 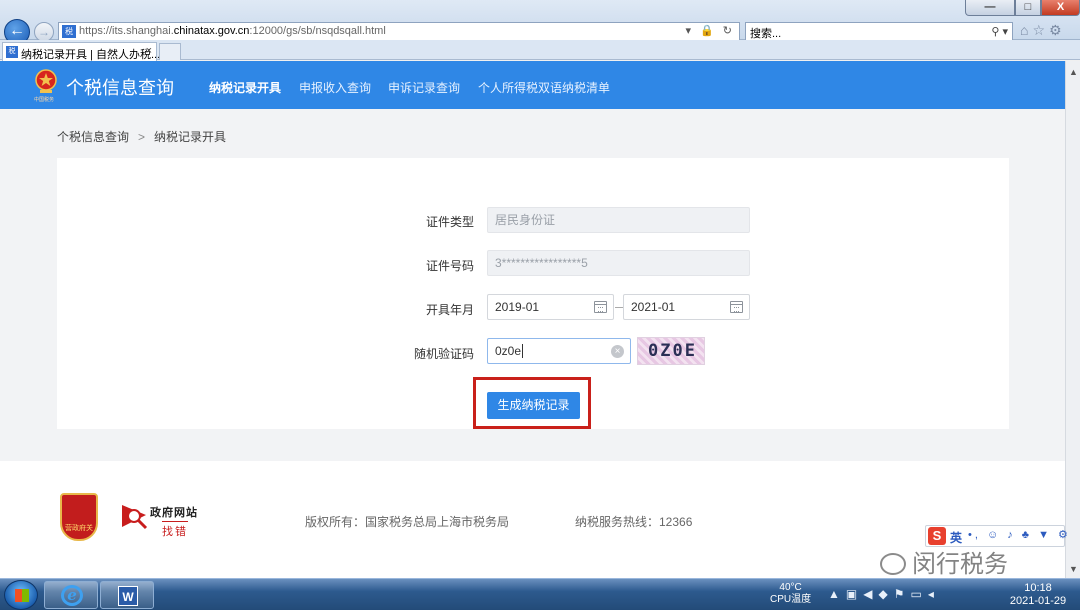 What do you see at coordinates (619, 307) in the screenshot?
I see `date-range-separator` at bounding box center [619, 307].